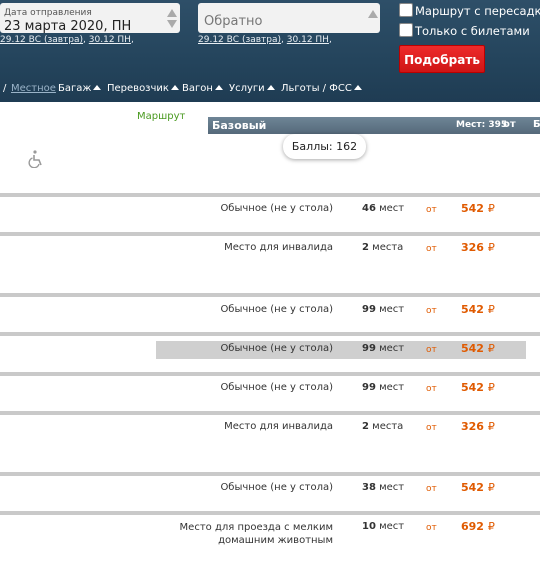 The width and height of the screenshot is (540, 572). I want to click on seat-row: Обычное (не у стола) 46 мест от 542 ₽, so click(270, 210).